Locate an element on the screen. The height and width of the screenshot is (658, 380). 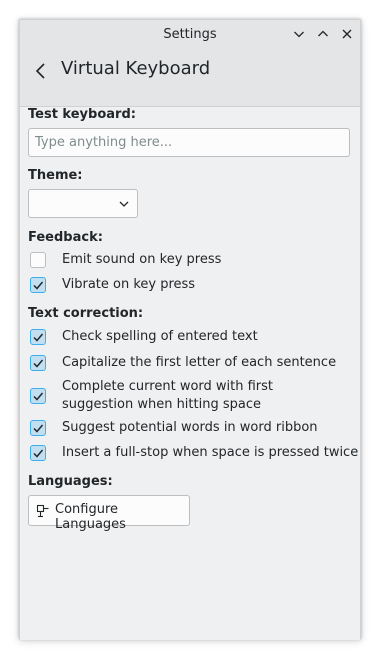
feedback-label: Feedback: is located at coordinates (65, 237).